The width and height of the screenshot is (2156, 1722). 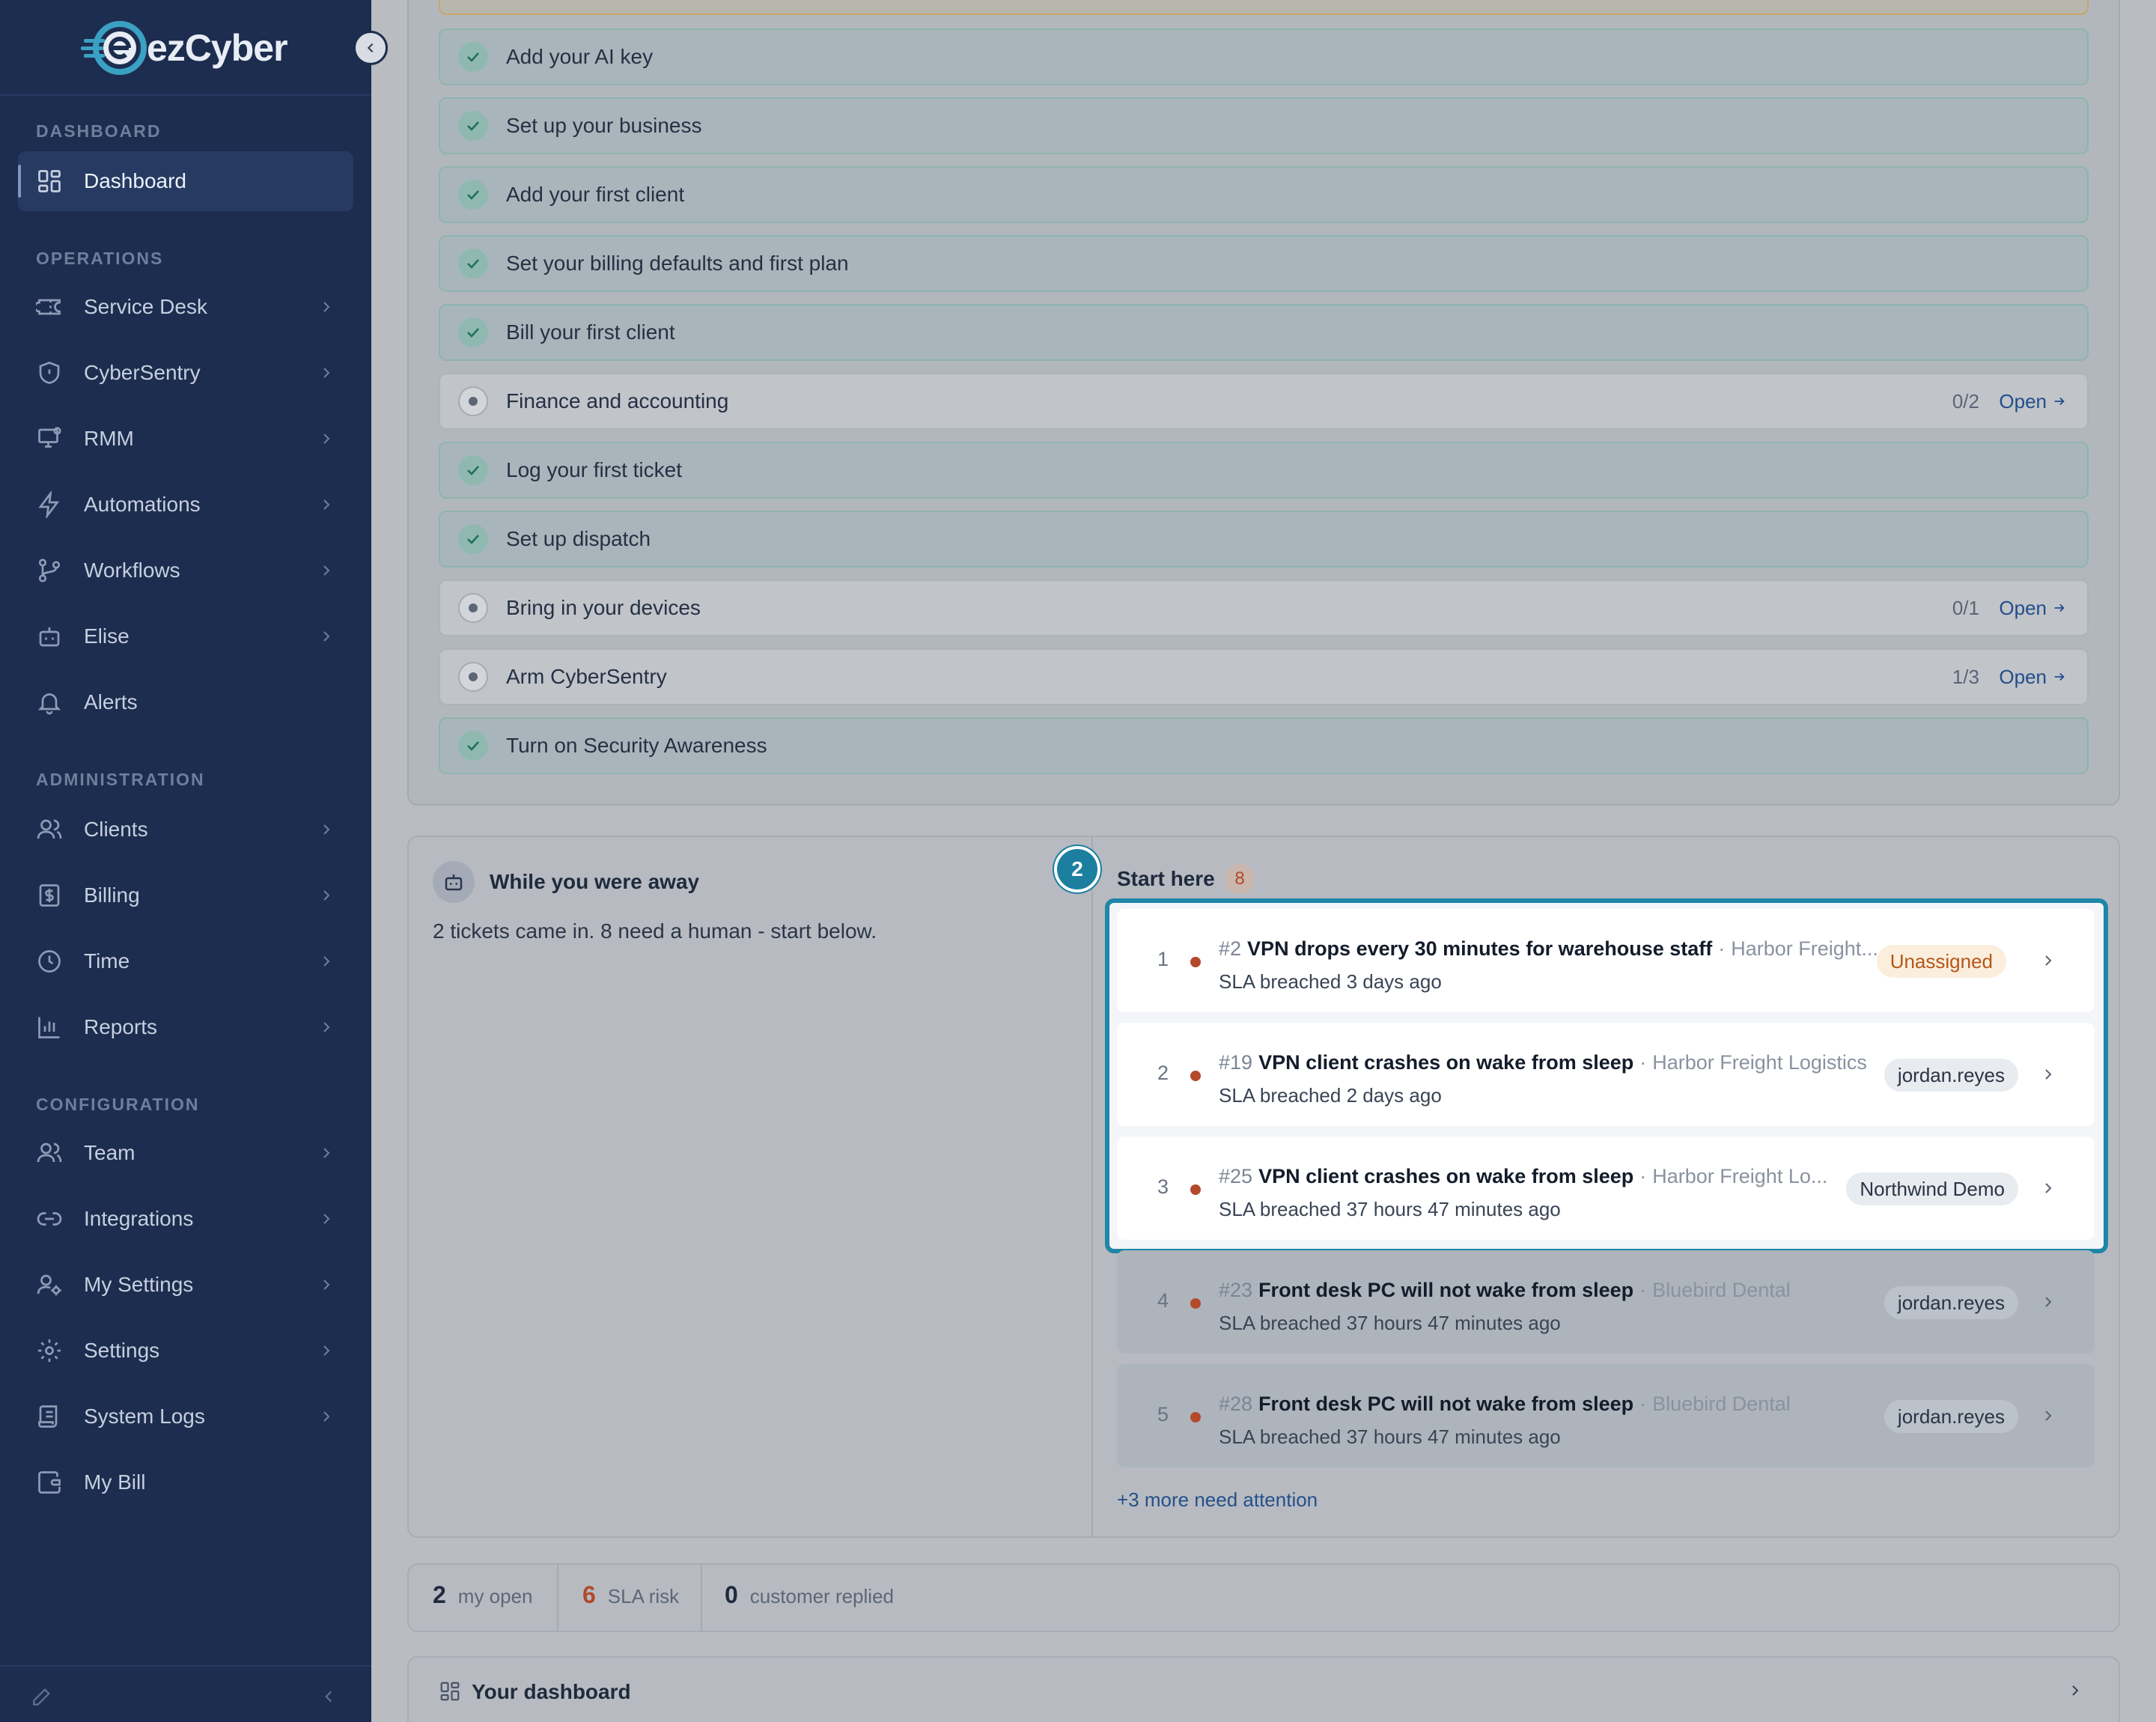 I want to click on section-label-configuration: CONFIGURATION, so click(x=118, y=1104).